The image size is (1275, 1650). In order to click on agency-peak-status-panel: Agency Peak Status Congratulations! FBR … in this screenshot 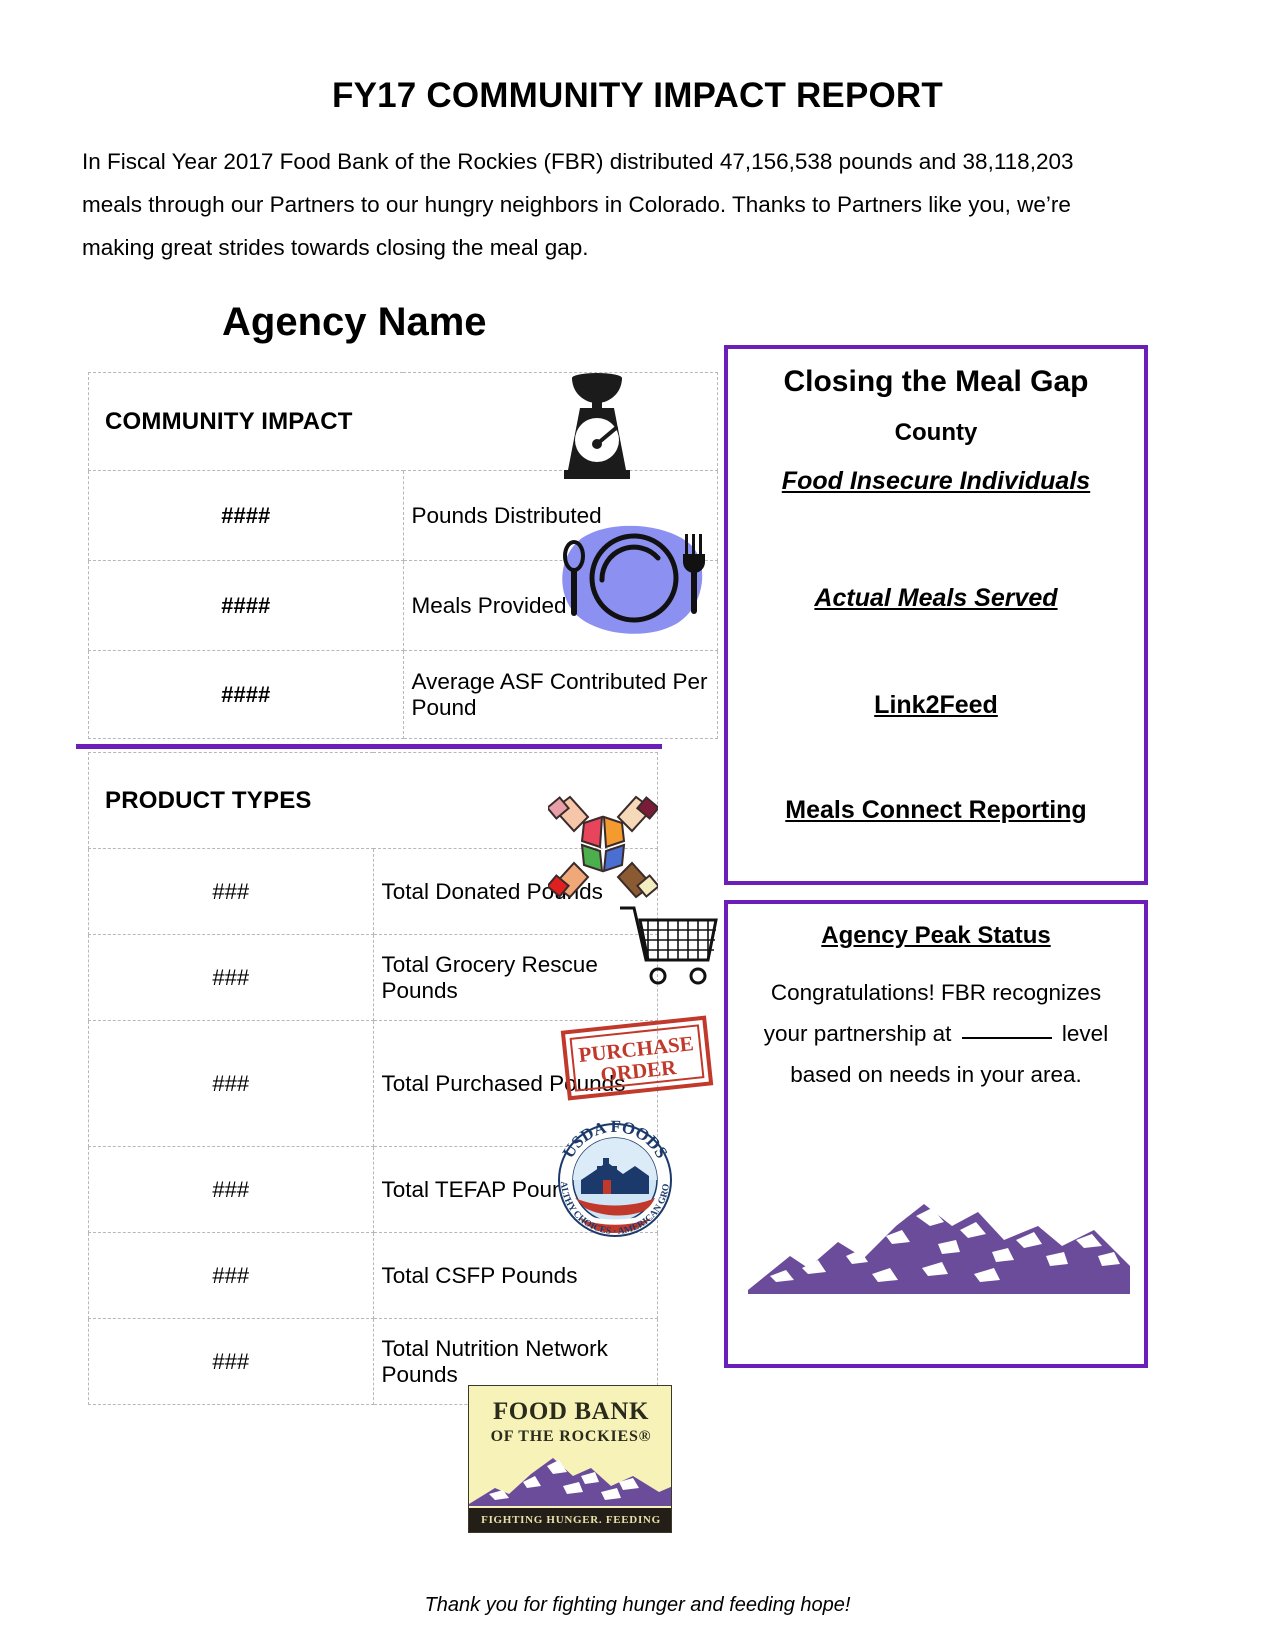, I will do `click(936, 1134)`.